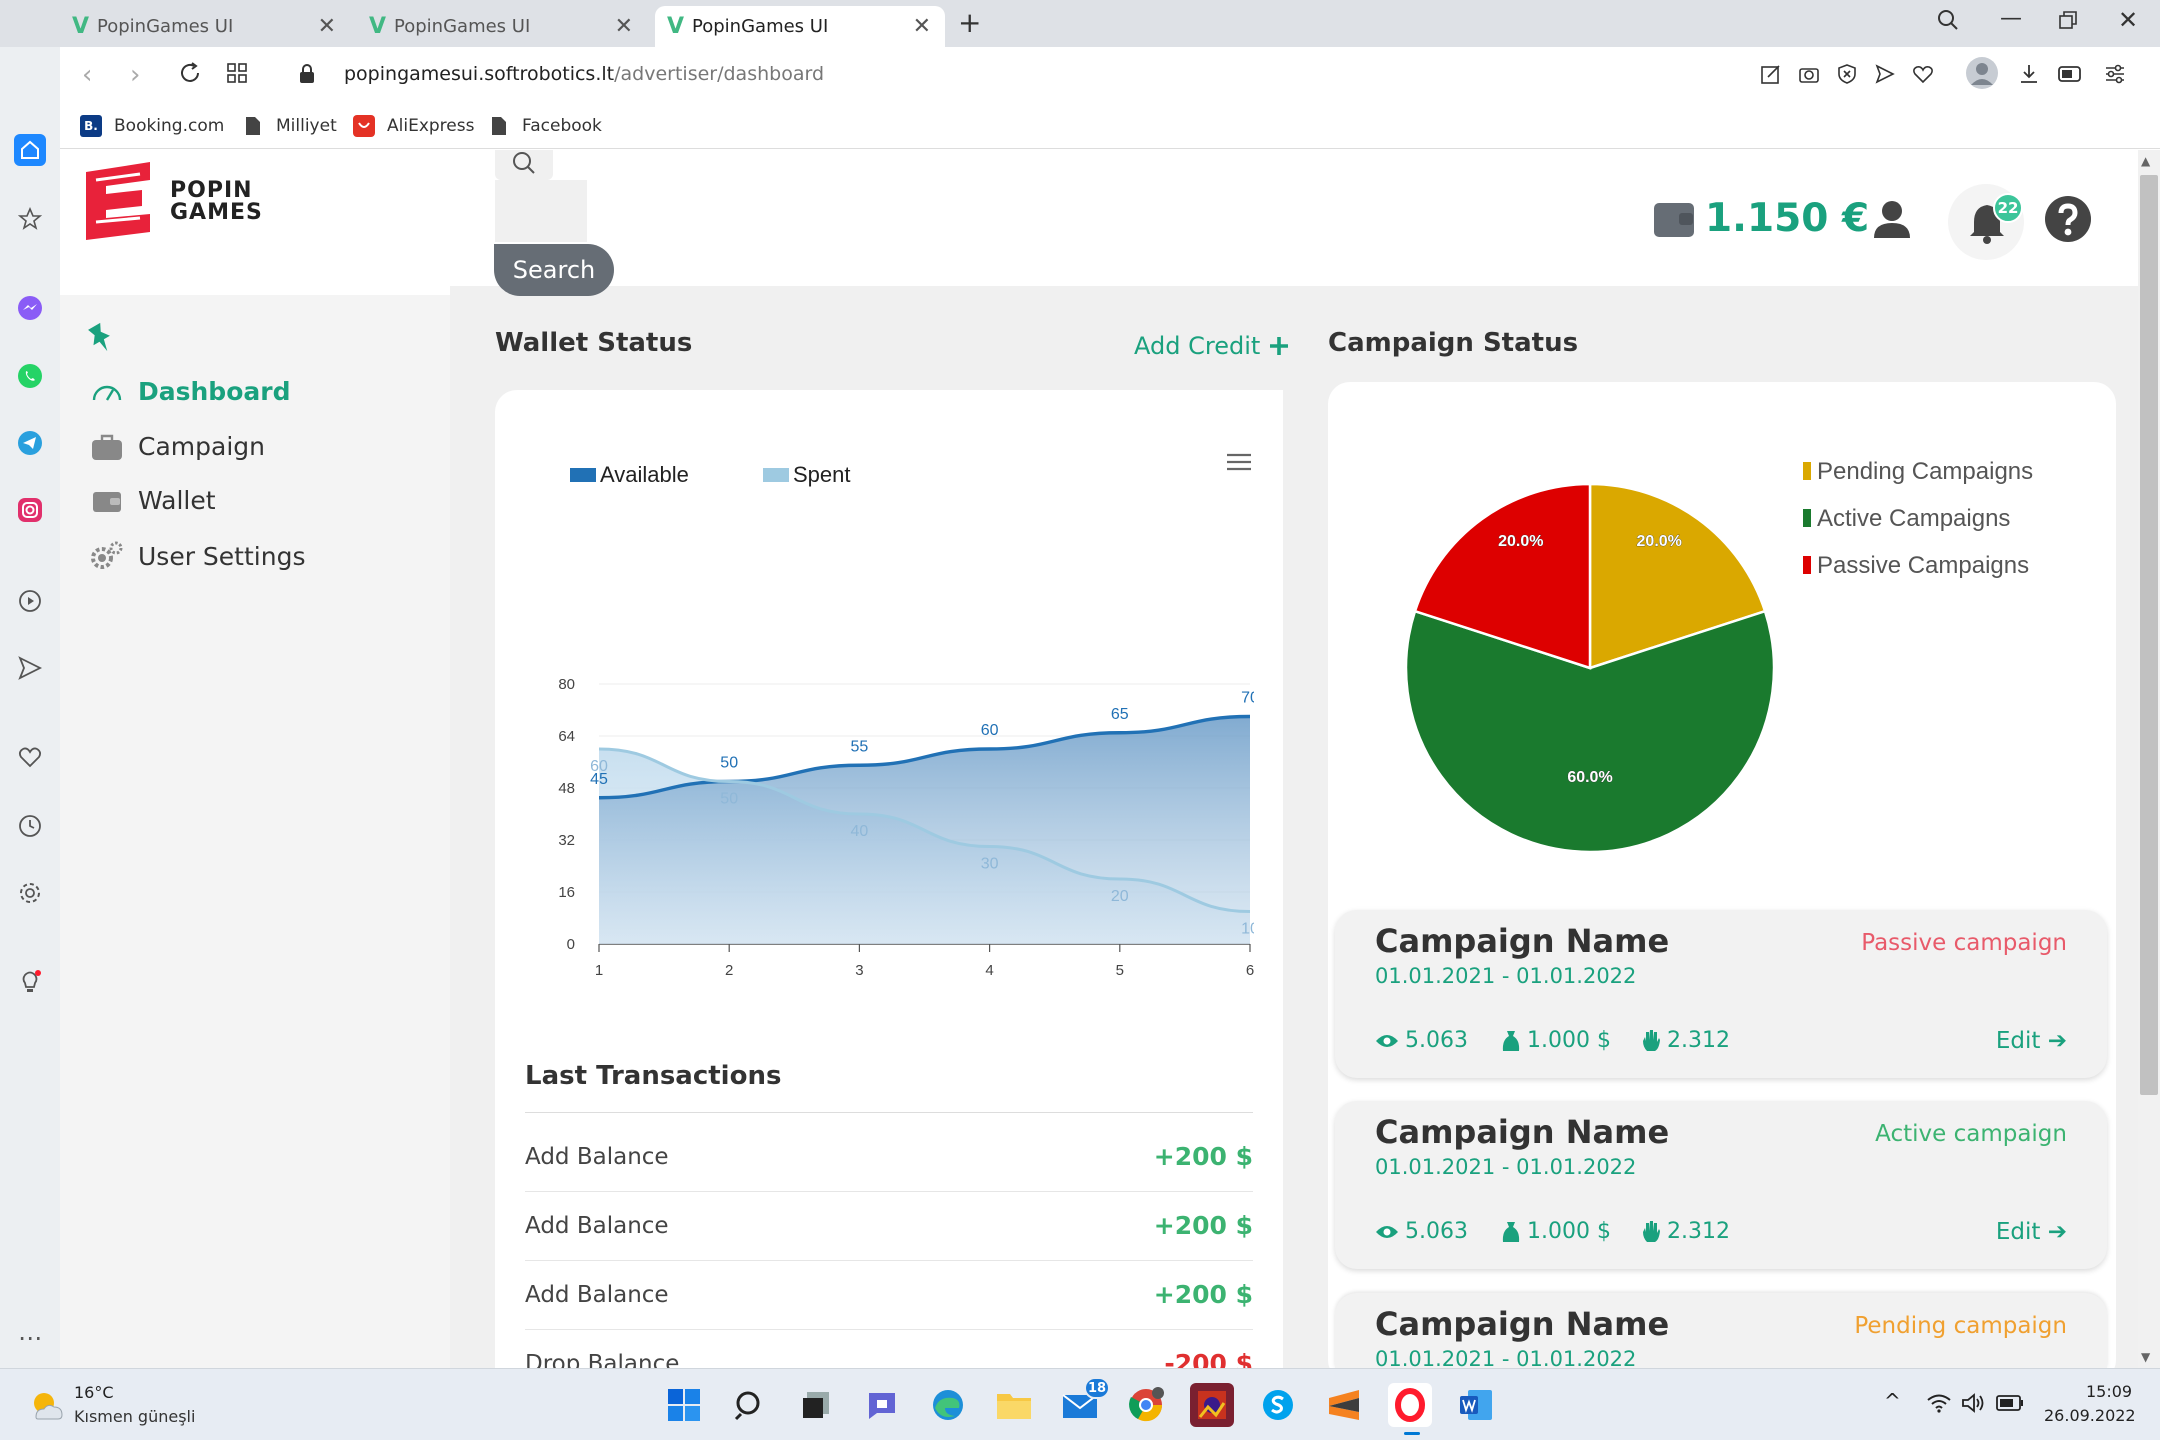 The width and height of the screenshot is (2160, 1440). What do you see at coordinates (1923, 74) in the screenshot?
I see `bookmark-heart-icon` at bounding box center [1923, 74].